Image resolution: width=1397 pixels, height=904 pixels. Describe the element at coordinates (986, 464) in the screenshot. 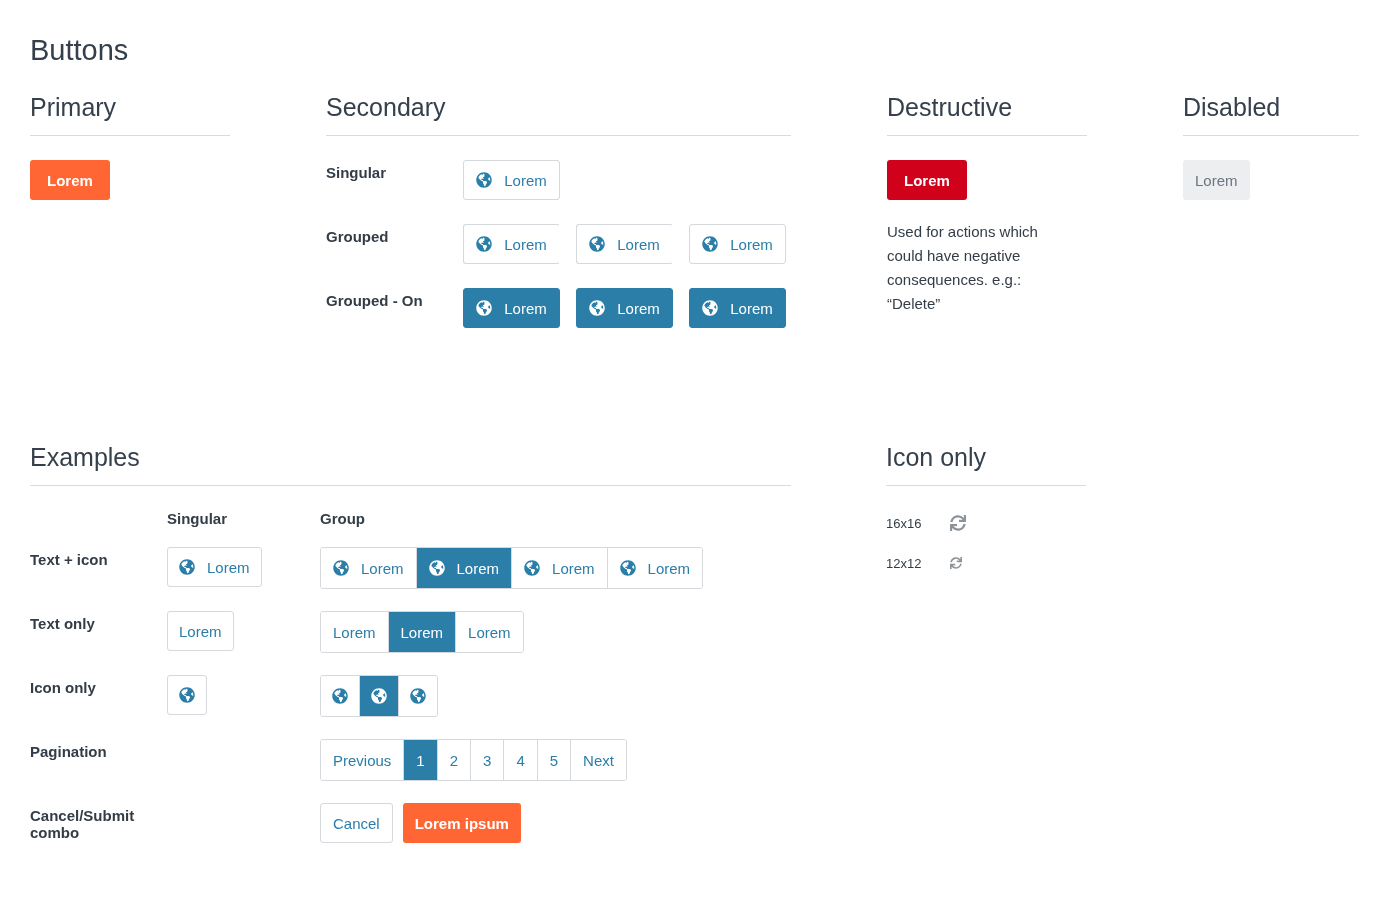

I see `section-heading: Icon only` at that location.